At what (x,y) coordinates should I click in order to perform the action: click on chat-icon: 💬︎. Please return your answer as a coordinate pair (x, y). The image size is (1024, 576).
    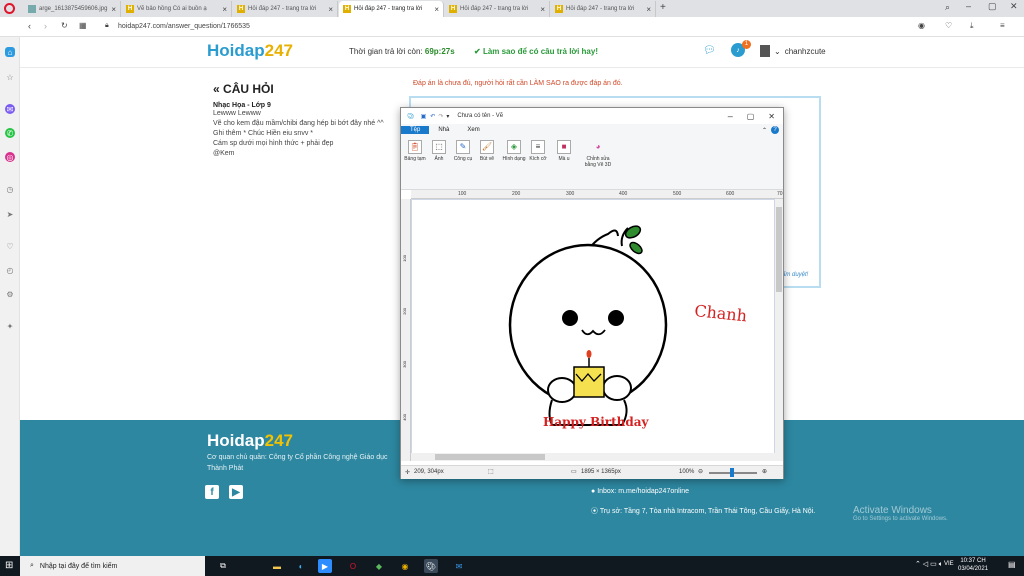
    Looking at the image, I should click on (709, 50).